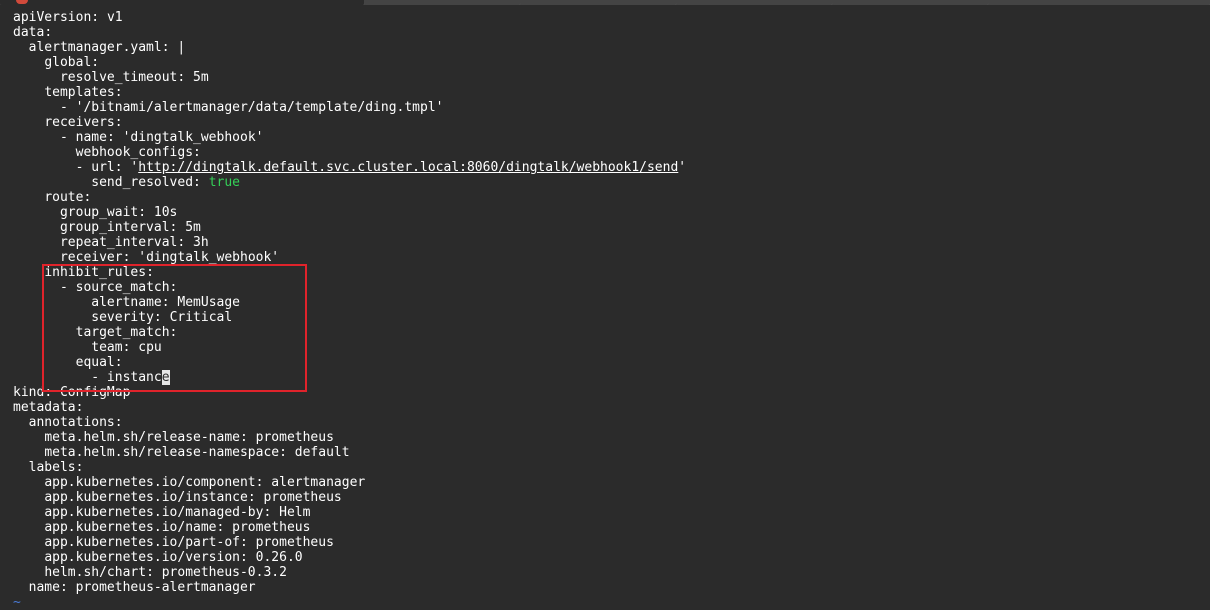  I want to click on yaml-key: app.kubernetes.io/part-of, so click(142, 542).